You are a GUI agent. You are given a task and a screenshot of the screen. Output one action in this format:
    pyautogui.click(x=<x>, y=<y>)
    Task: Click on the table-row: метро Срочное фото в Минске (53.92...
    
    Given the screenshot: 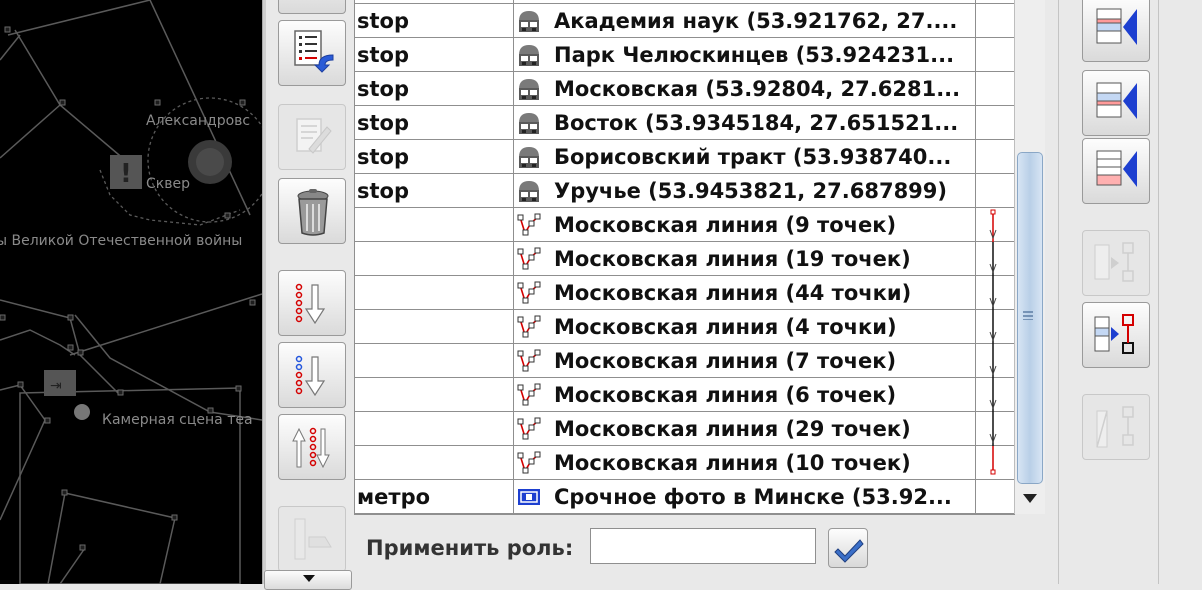 What is the action you would take?
    pyautogui.click(x=685, y=497)
    